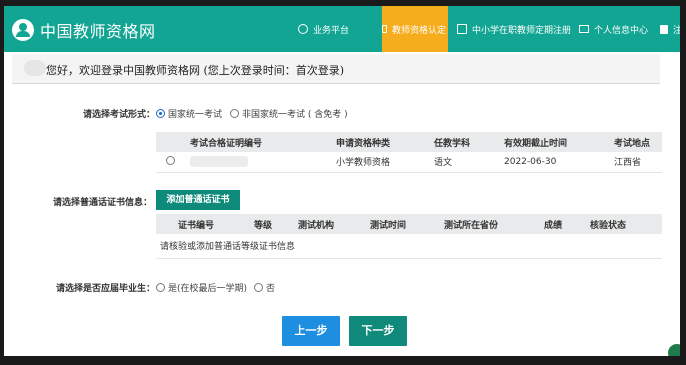  Describe the element at coordinates (378, 331) in the screenshot. I see `next-step-button: 下一步` at that location.